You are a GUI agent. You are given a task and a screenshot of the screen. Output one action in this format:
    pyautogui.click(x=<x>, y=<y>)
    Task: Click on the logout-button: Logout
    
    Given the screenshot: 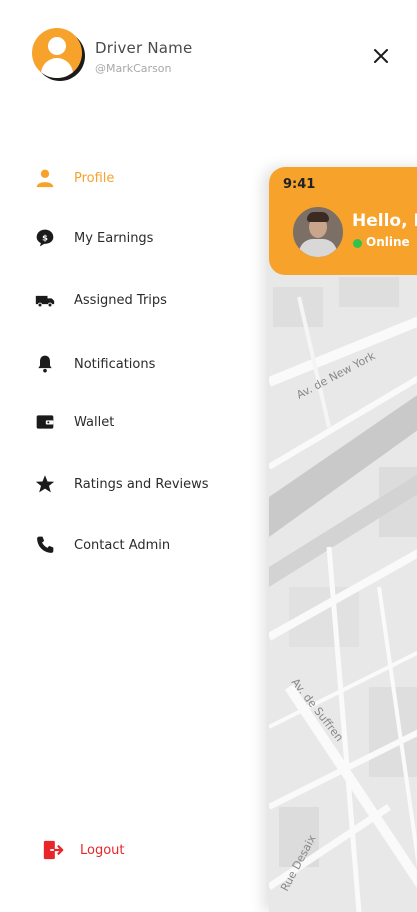 What is the action you would take?
    pyautogui.click(x=83, y=850)
    